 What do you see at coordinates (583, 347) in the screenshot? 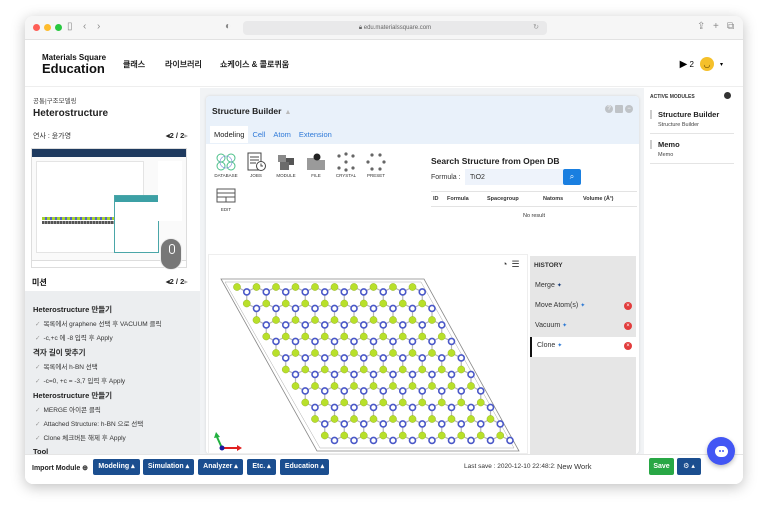
I see `history-item-clone: Clone ✦ ×` at bounding box center [583, 347].